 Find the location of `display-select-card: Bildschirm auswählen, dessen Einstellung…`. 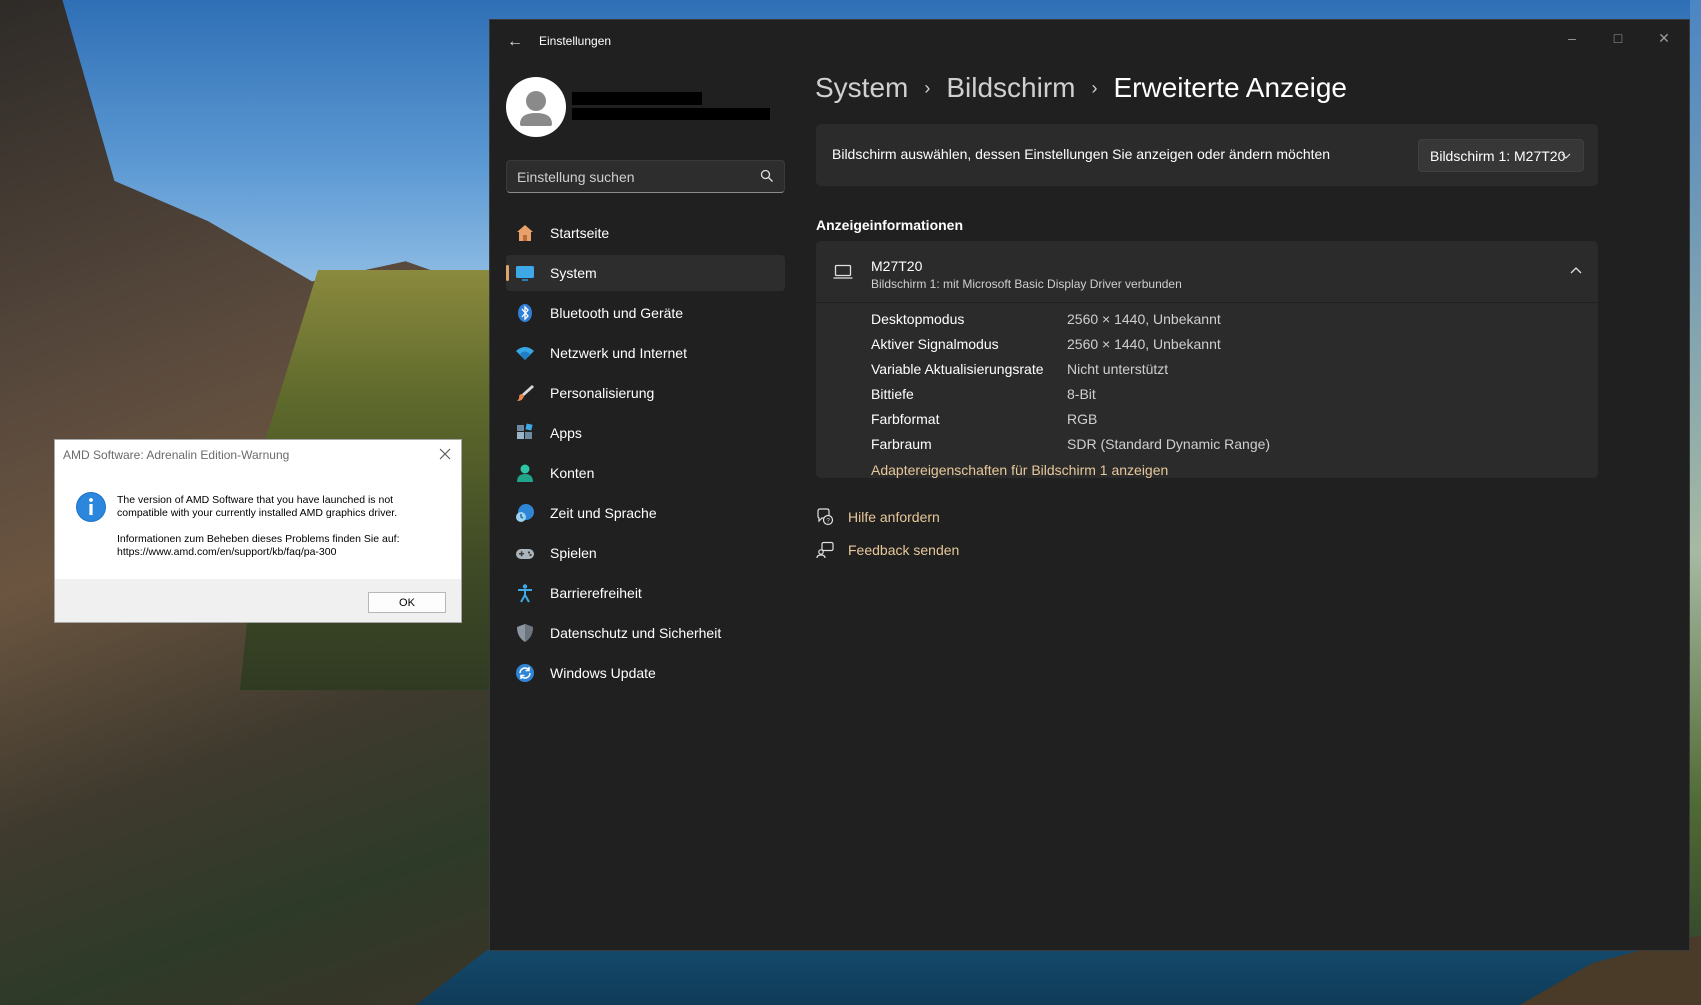

display-select-card: Bildschirm auswählen, dessen Einstellung… is located at coordinates (1207, 155).